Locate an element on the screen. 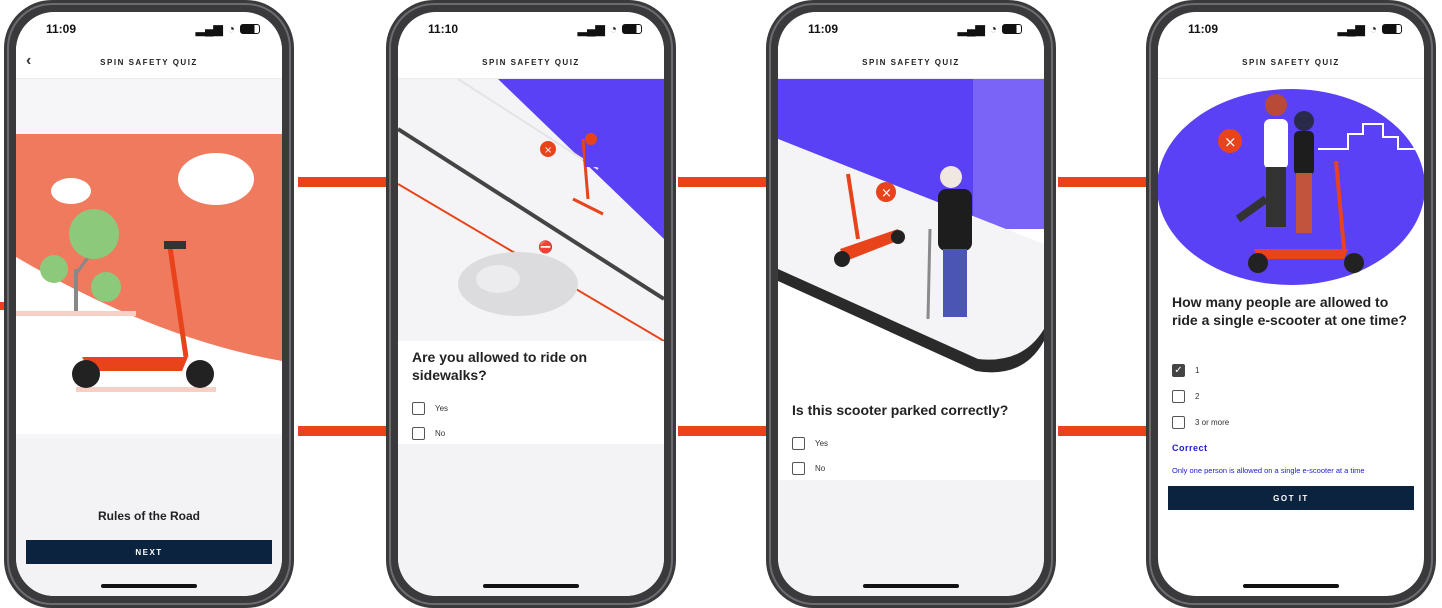 The height and width of the screenshot is (608, 1442). feedback-title: Correct is located at coordinates (1190, 448).